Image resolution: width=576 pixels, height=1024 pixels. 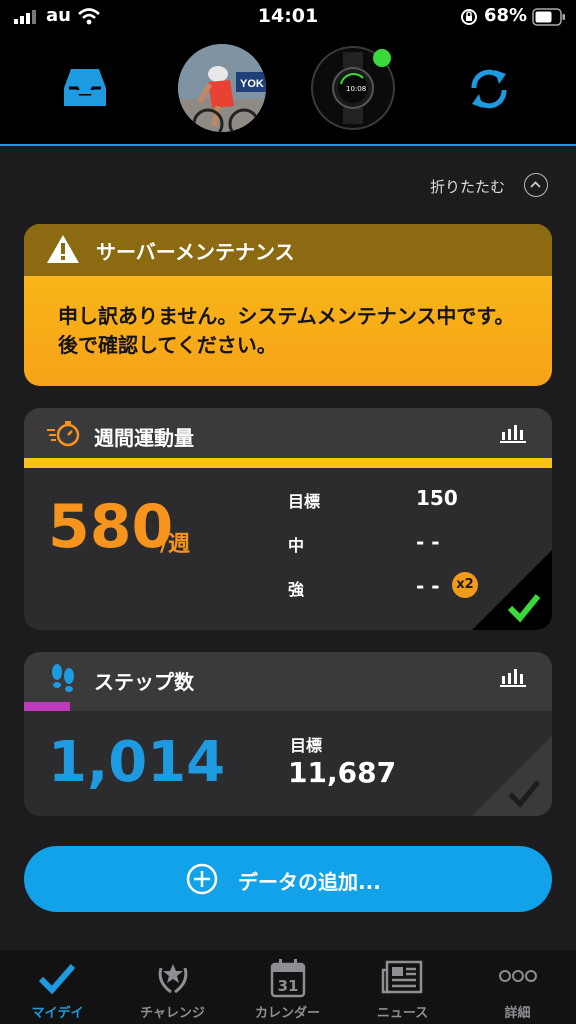 What do you see at coordinates (517, 1013) in the screenshot?
I see `tab-label: 詳細` at bounding box center [517, 1013].